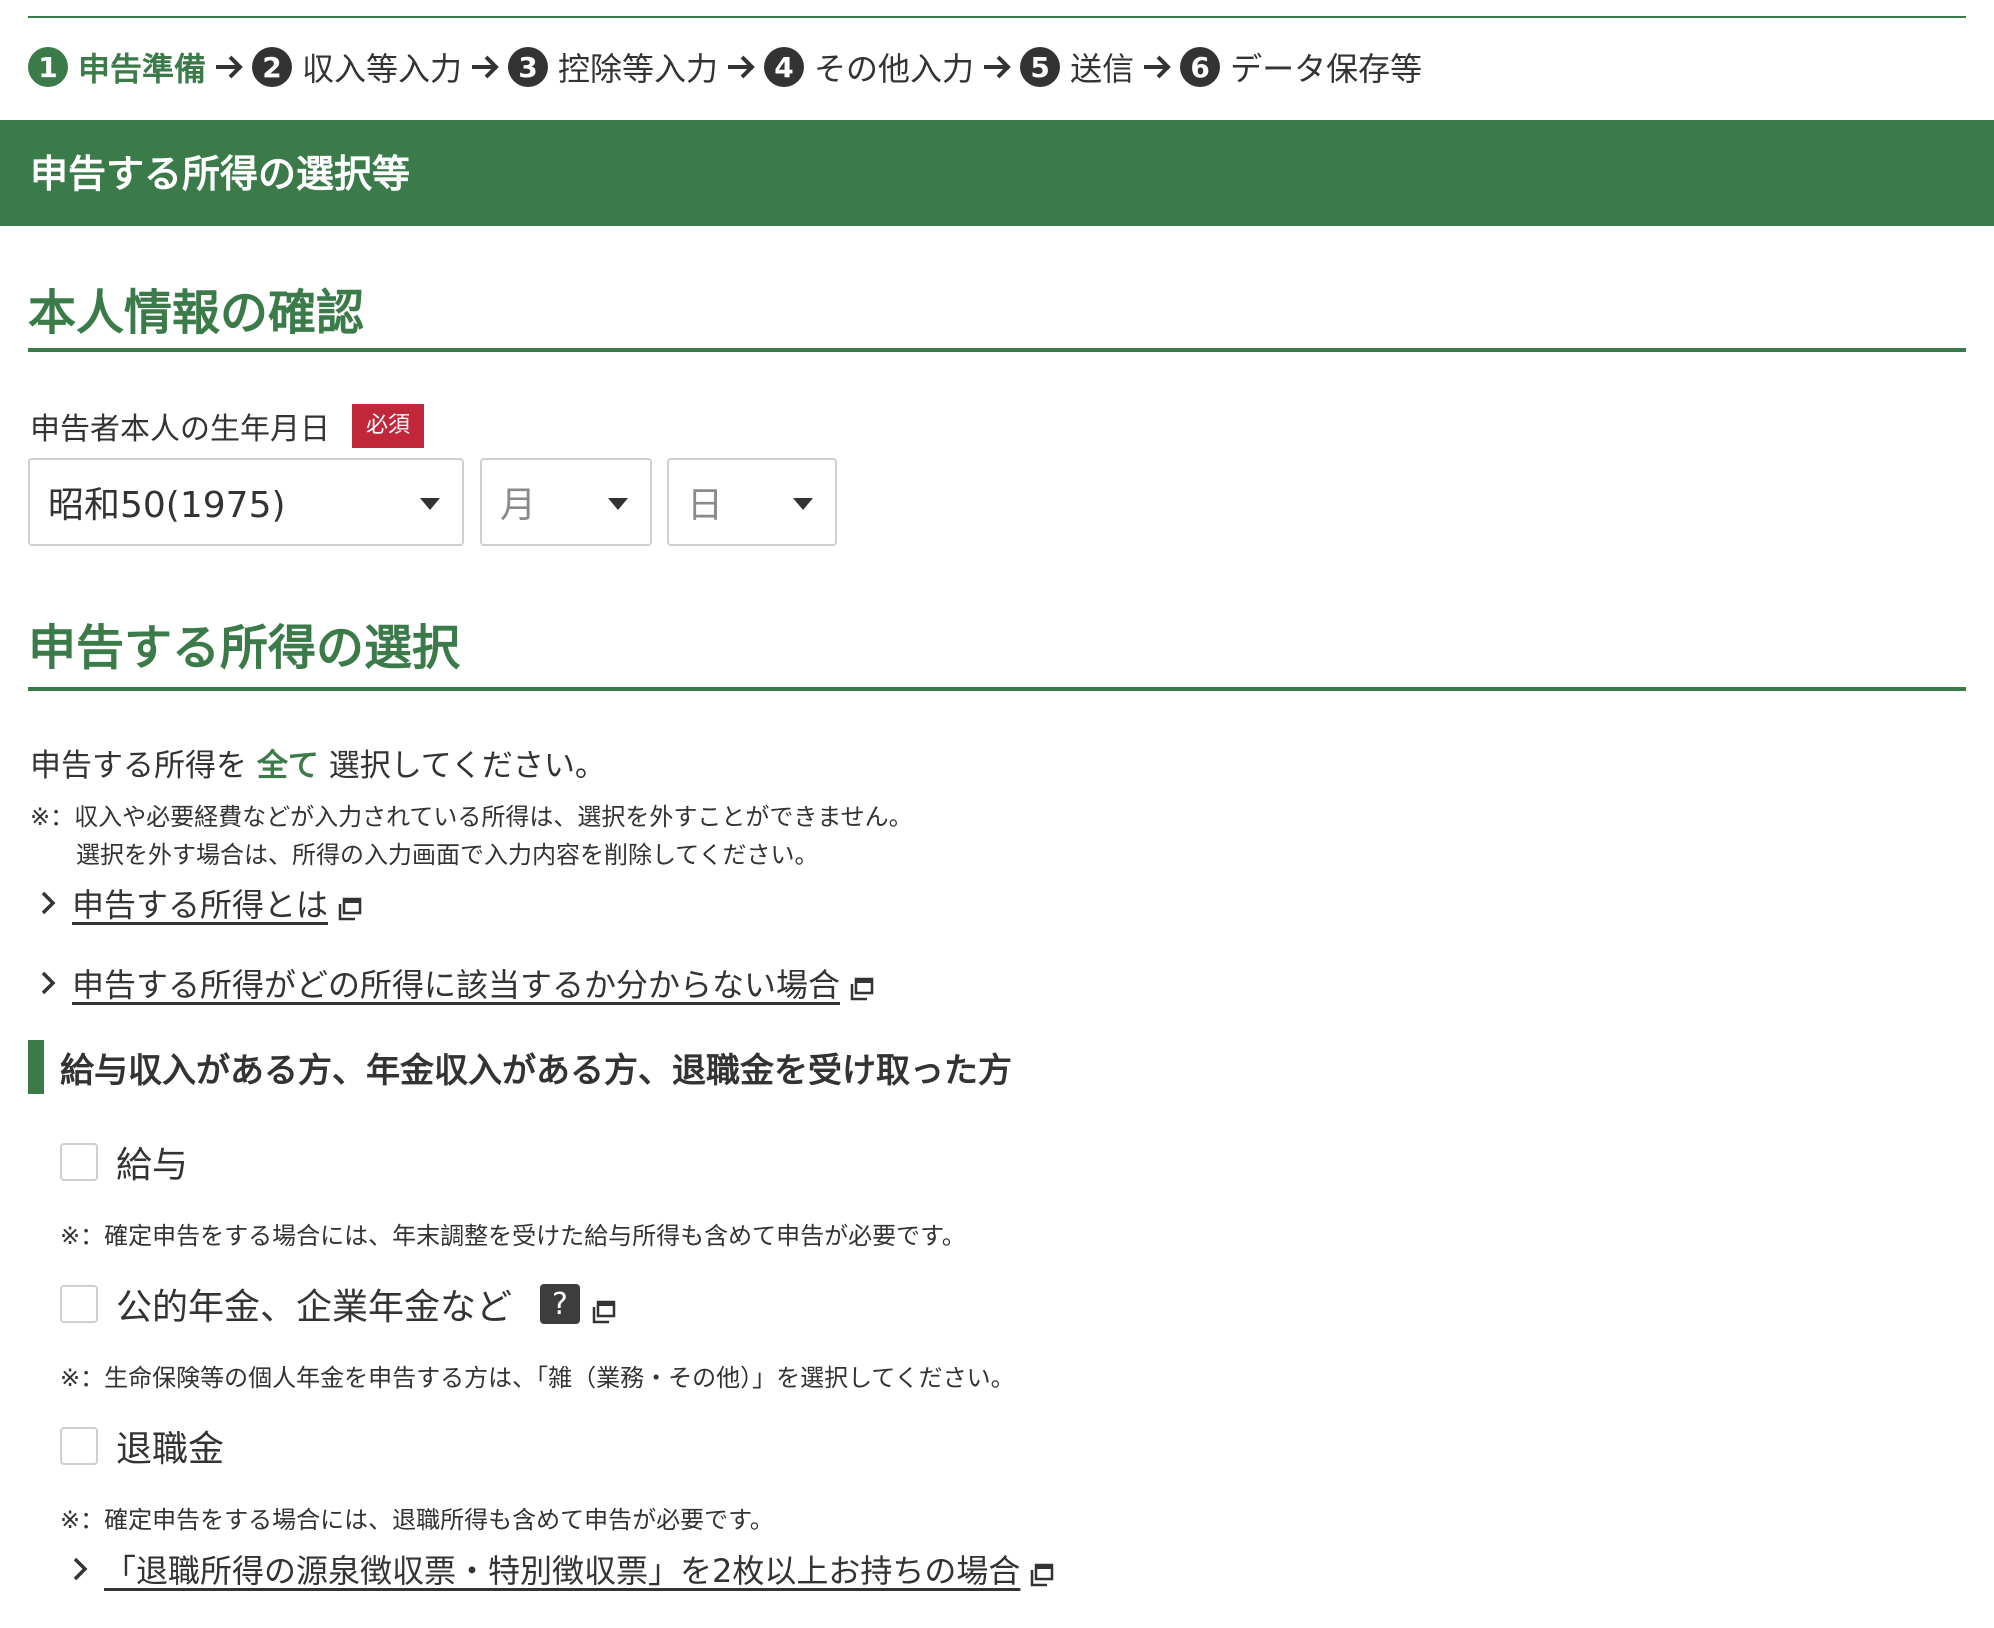 This screenshot has width=1994, height=1628. Describe the element at coordinates (244, 648) in the screenshot. I see `income-section-title: 申告する所得の選択` at that location.